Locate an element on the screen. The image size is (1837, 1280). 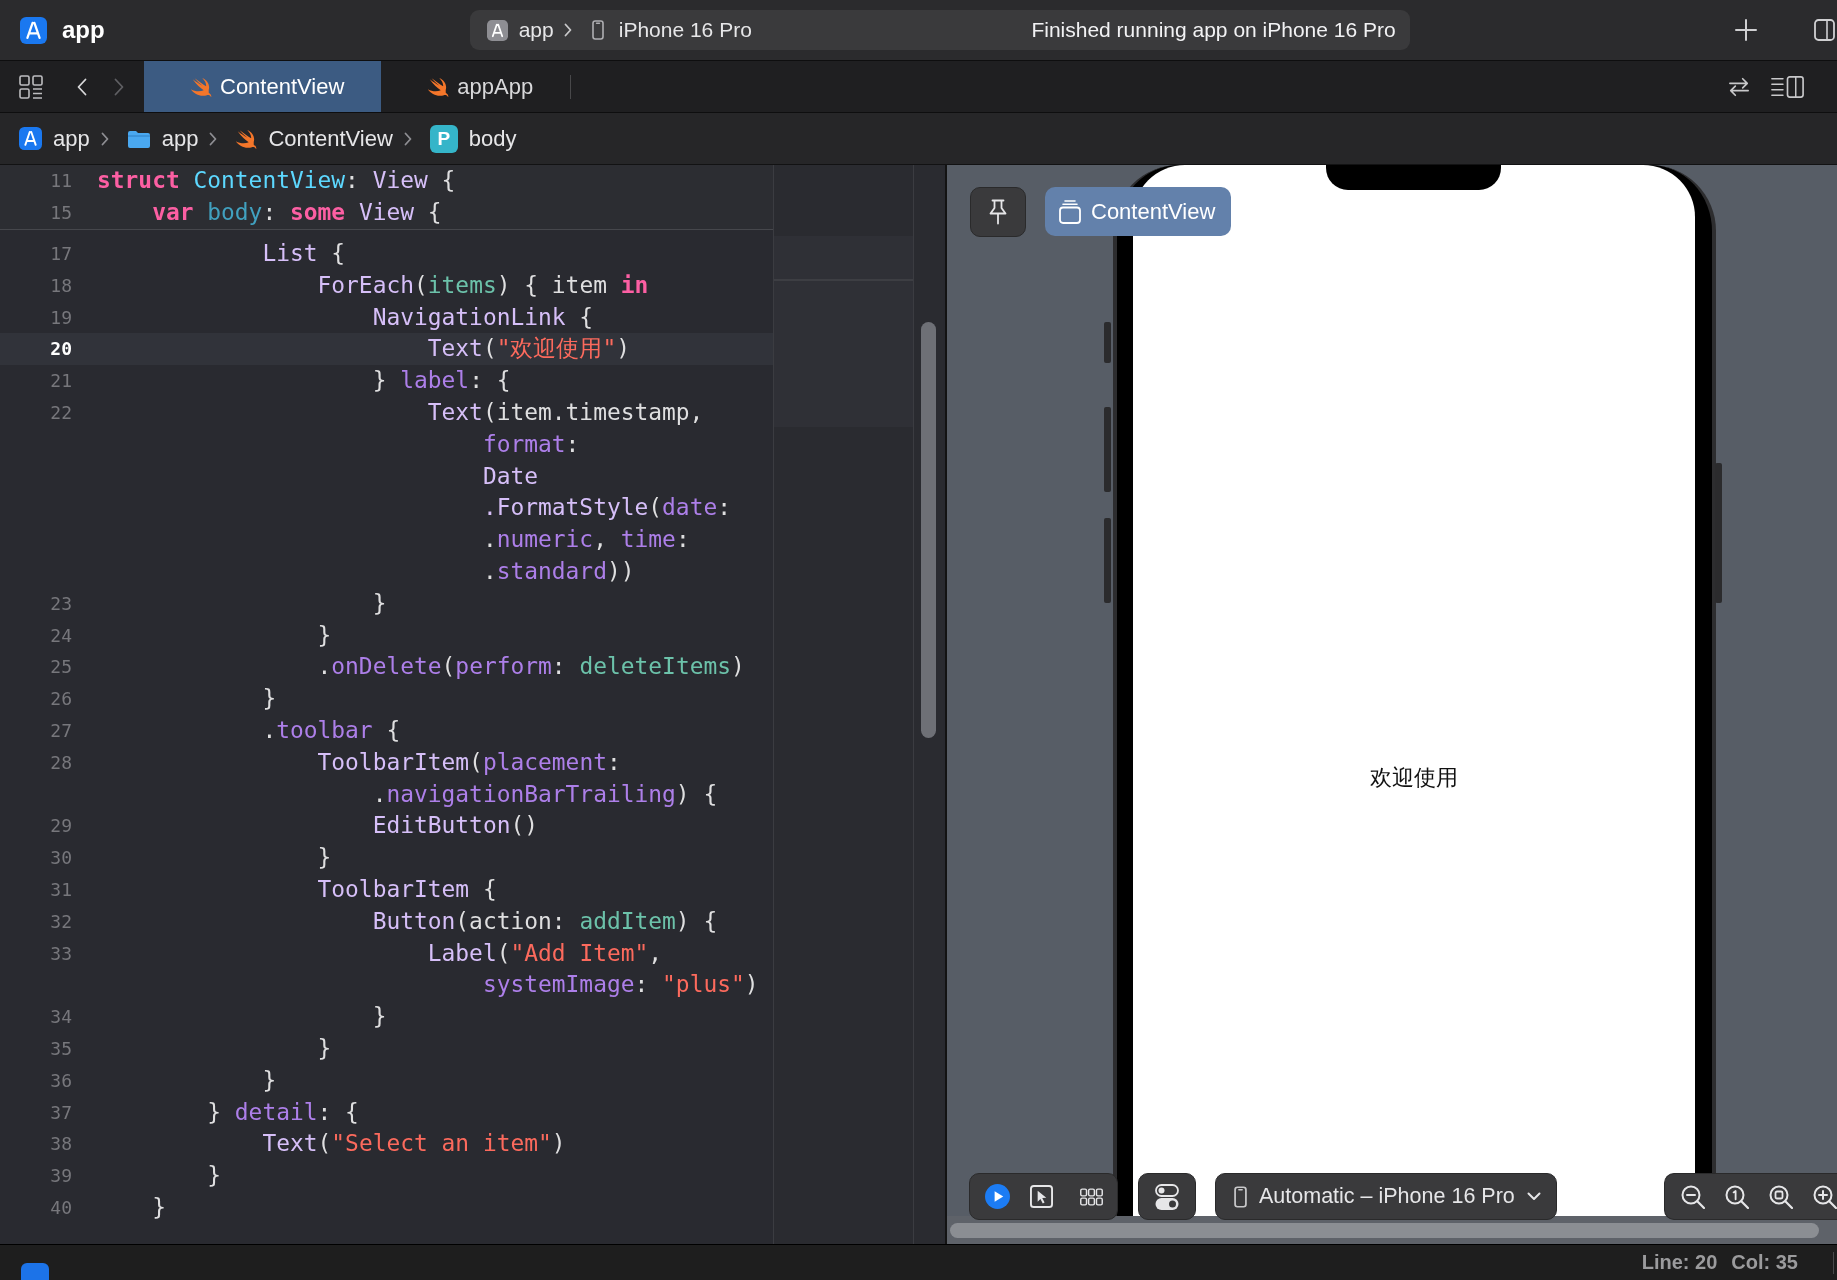
line-number: 33 is located at coordinates (61, 953).